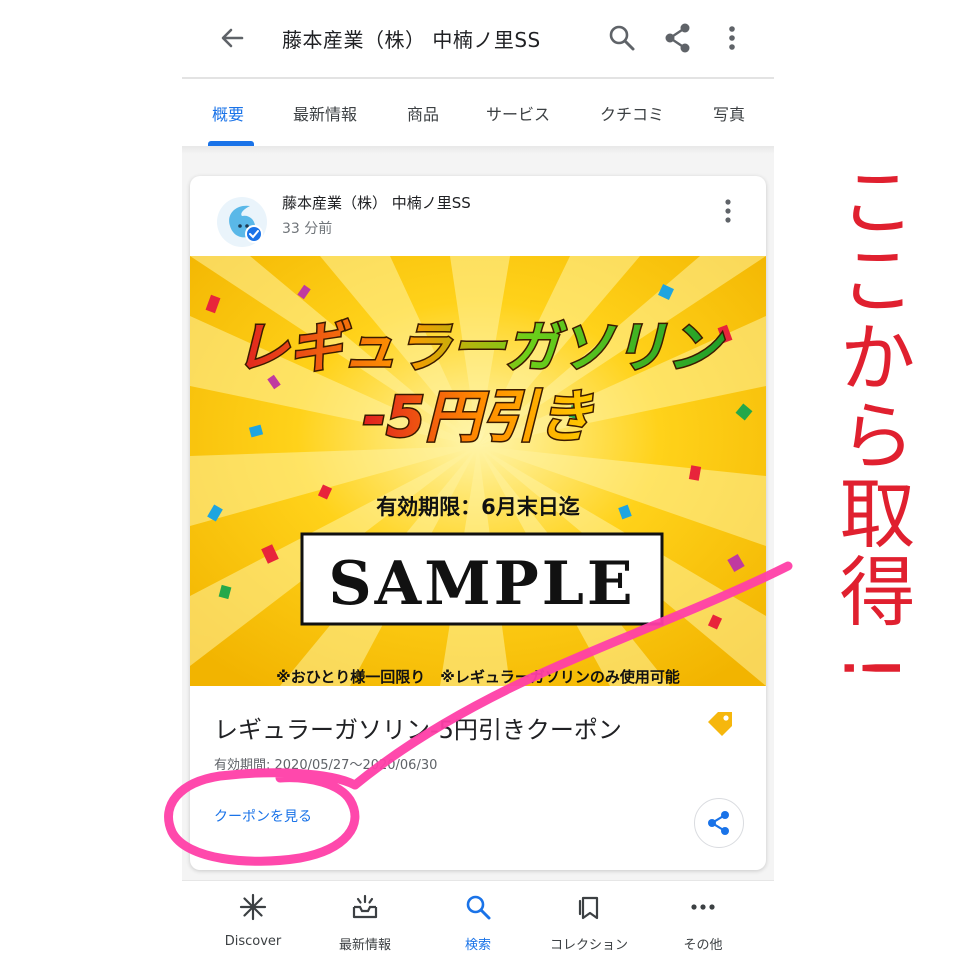  What do you see at coordinates (478, 677) in the screenshot?
I see `banner-notes: ※おひとり様一回限り ※レギュラーガソリンのみ使用可能` at bounding box center [478, 677].